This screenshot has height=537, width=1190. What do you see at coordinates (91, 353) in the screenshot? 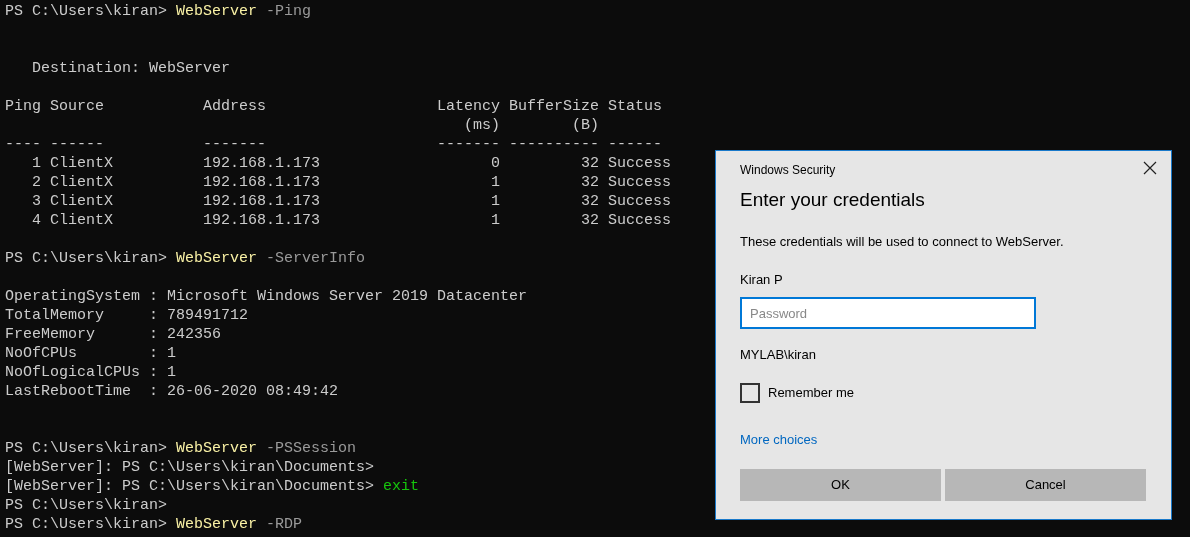
I see `terminal-line: NoOfCPUs : 1` at bounding box center [91, 353].